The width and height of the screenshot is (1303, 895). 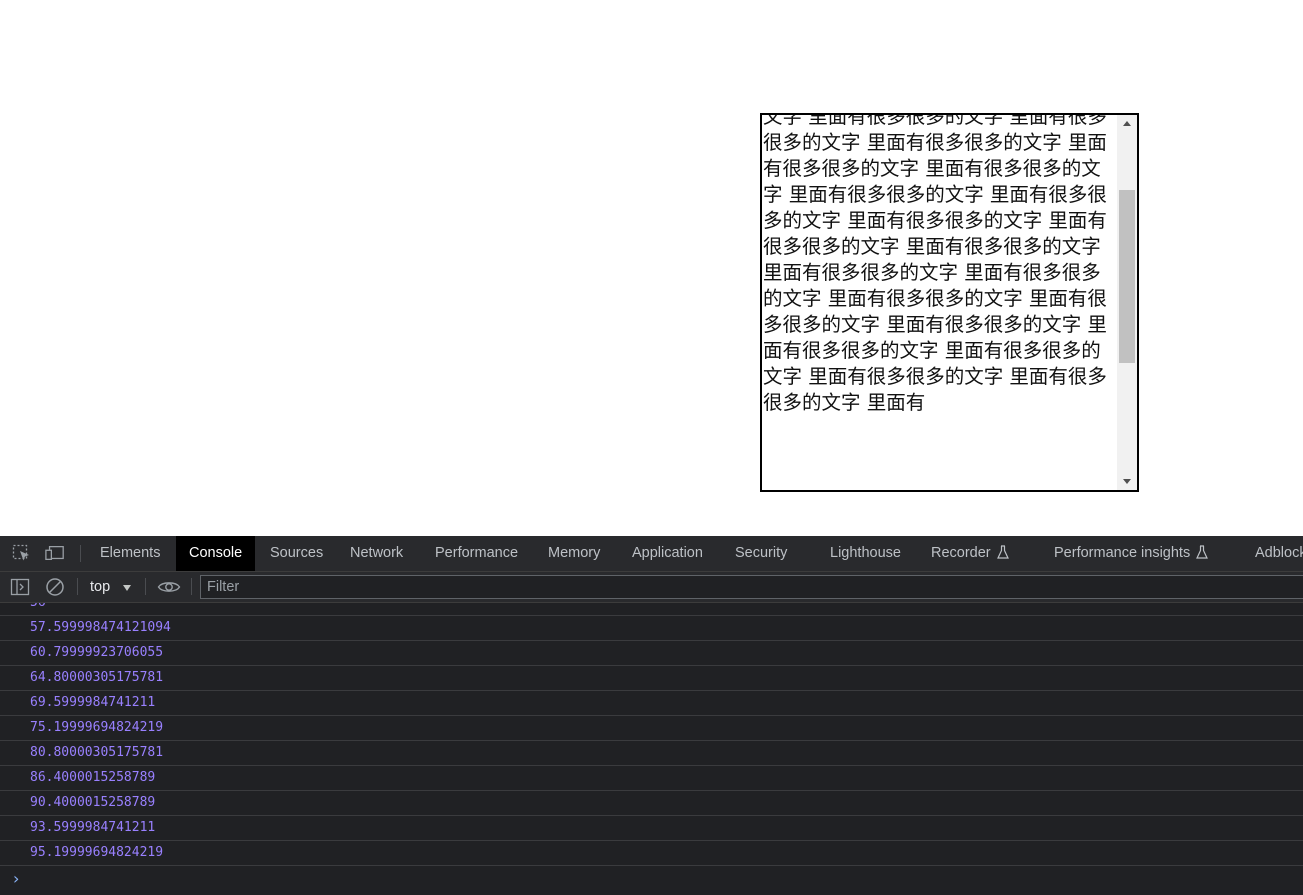 I want to click on tab-security: Security, so click(x=761, y=553).